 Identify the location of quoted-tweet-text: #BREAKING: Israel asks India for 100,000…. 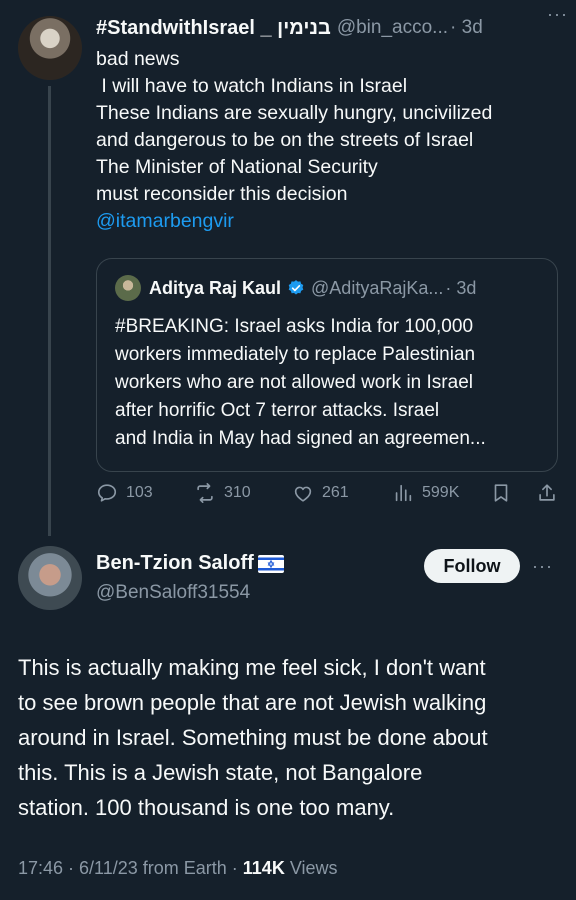
(330, 383).